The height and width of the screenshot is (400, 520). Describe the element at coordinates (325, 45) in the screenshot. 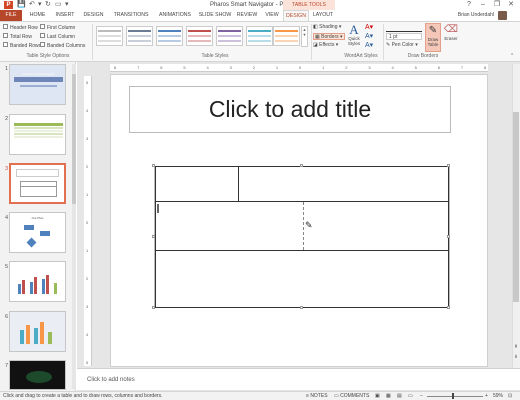

I see `effects-button: ◪ Effects ▾` at that location.